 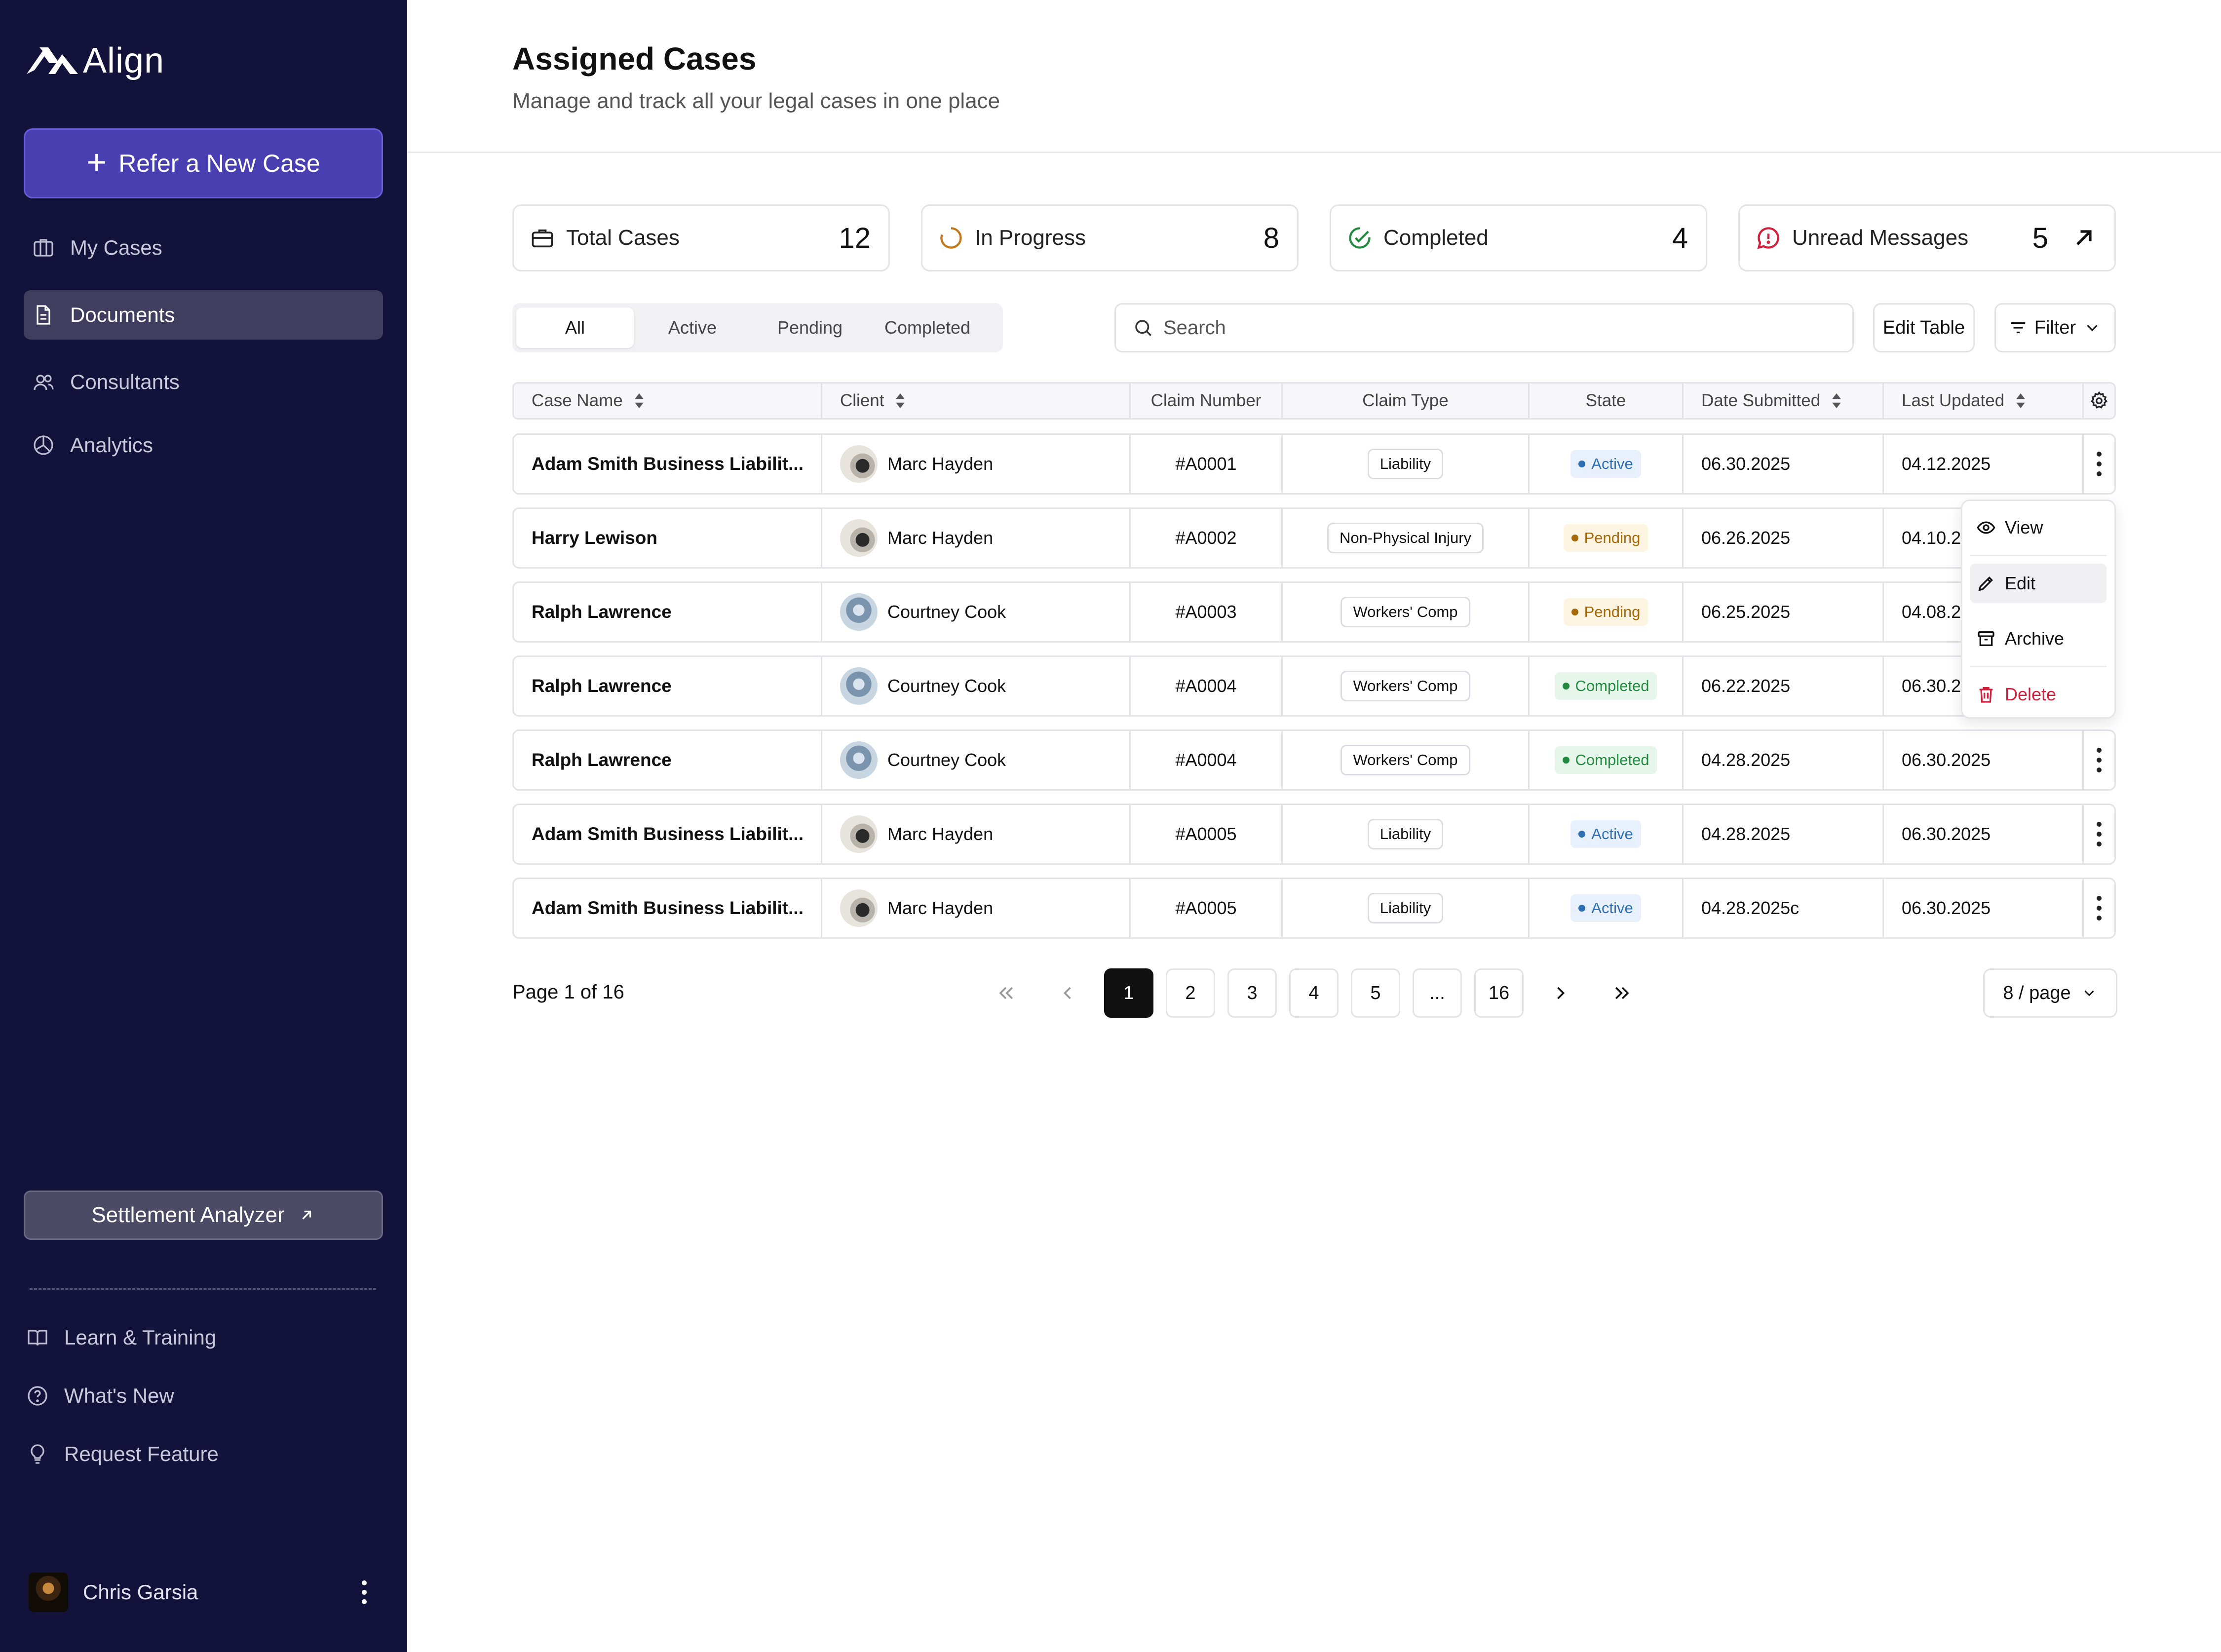 What do you see at coordinates (1612, 538) in the screenshot?
I see `status-label: Pending` at bounding box center [1612, 538].